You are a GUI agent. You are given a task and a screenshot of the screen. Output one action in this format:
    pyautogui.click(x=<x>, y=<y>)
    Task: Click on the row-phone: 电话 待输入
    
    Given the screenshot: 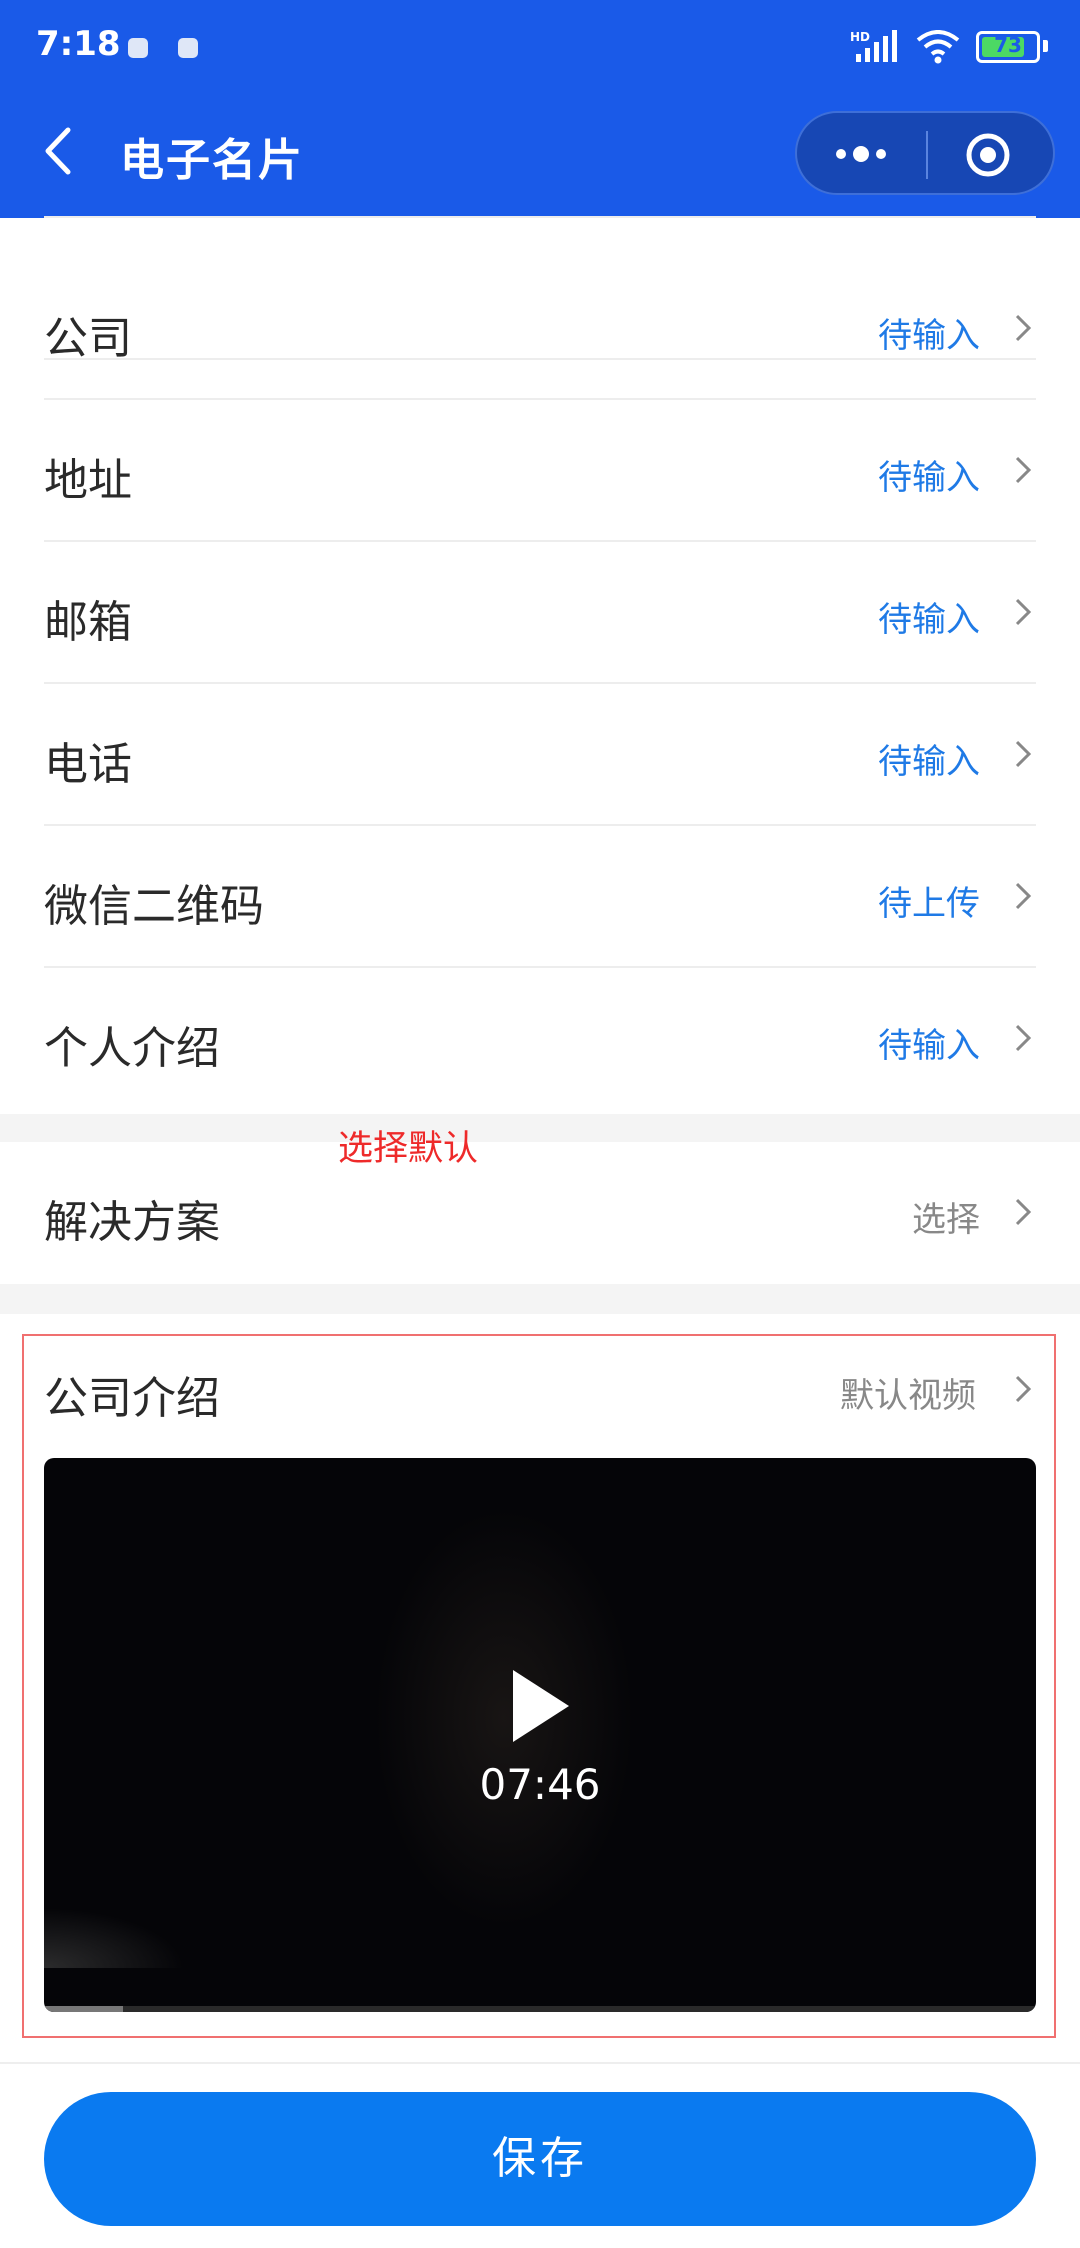 What is the action you would take?
    pyautogui.click(x=540, y=755)
    